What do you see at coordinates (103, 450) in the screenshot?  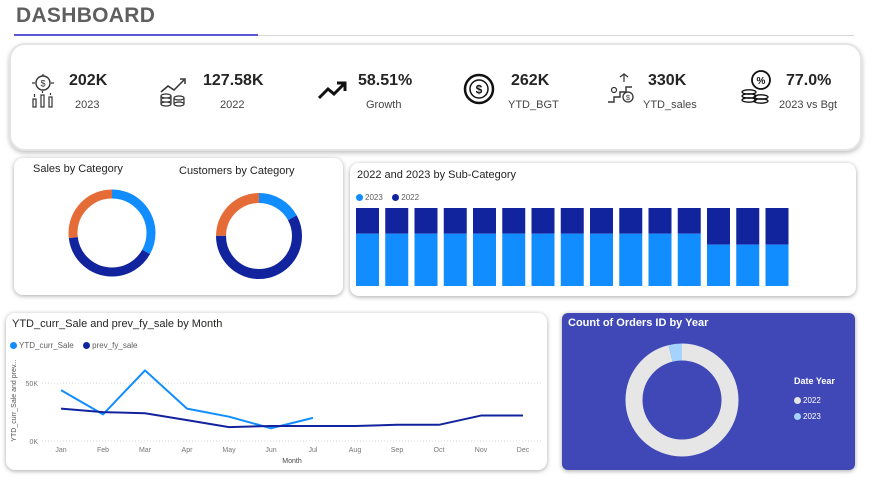 I see `x-tick-label: Feb` at bounding box center [103, 450].